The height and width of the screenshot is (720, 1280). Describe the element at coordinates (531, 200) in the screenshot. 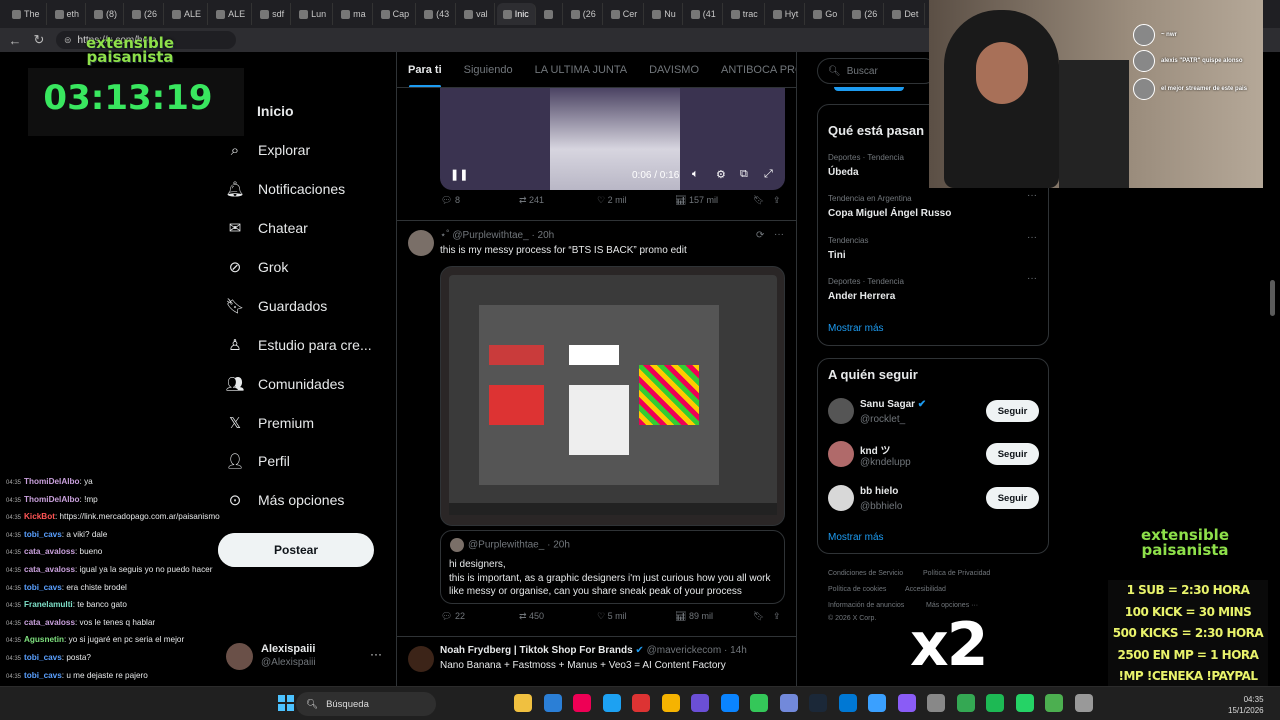

I see `repost-button: ⇄ 241` at that location.